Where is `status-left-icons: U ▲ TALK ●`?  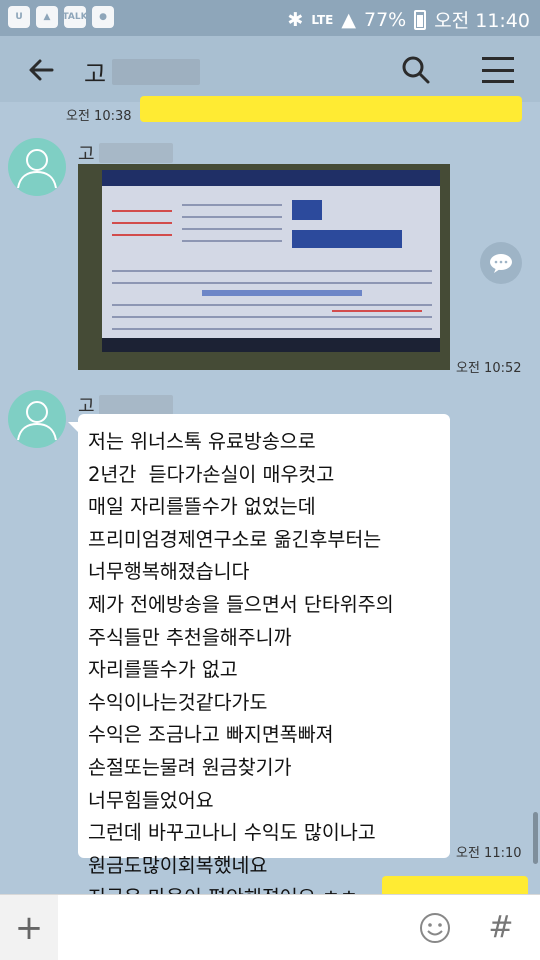 status-left-icons: U ▲ TALK ● is located at coordinates (61, 17).